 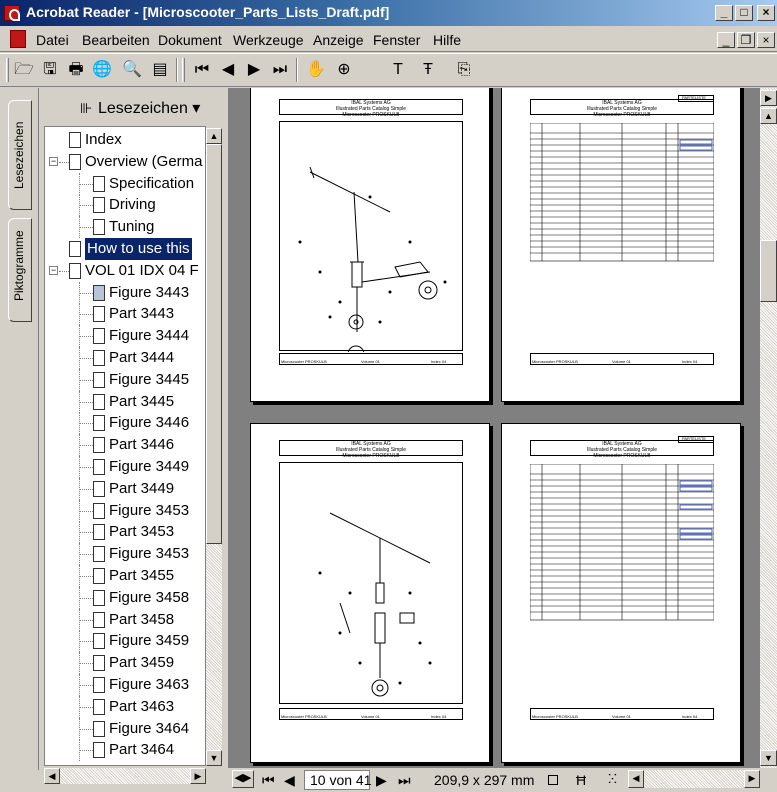 What do you see at coordinates (12, 13) in the screenshot?
I see `acrobat-app-icon` at bounding box center [12, 13].